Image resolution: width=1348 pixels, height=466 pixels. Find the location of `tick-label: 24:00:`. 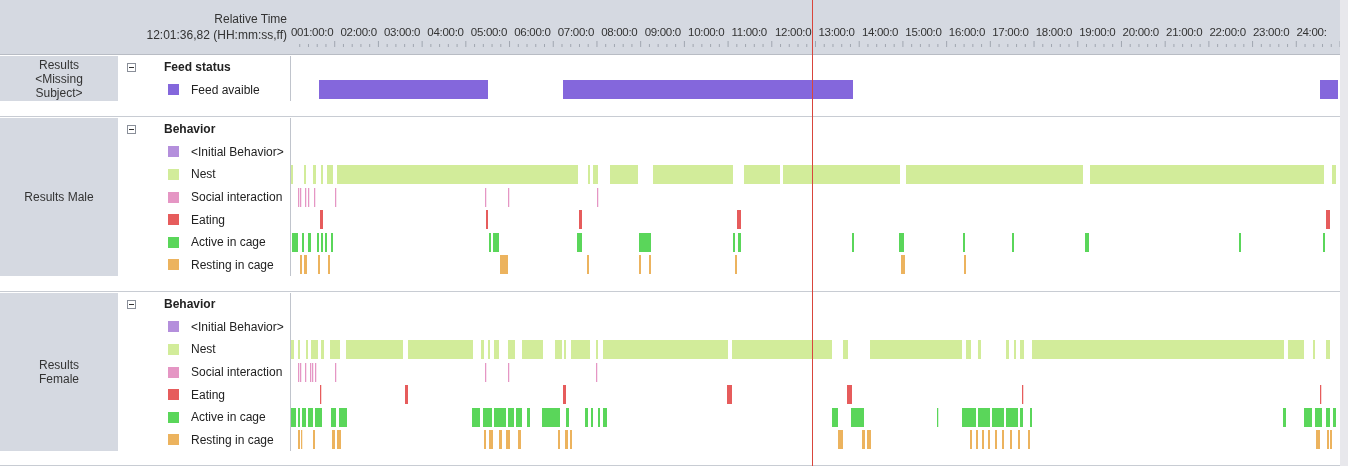

tick-label: 24:00: is located at coordinates (1312, 32).